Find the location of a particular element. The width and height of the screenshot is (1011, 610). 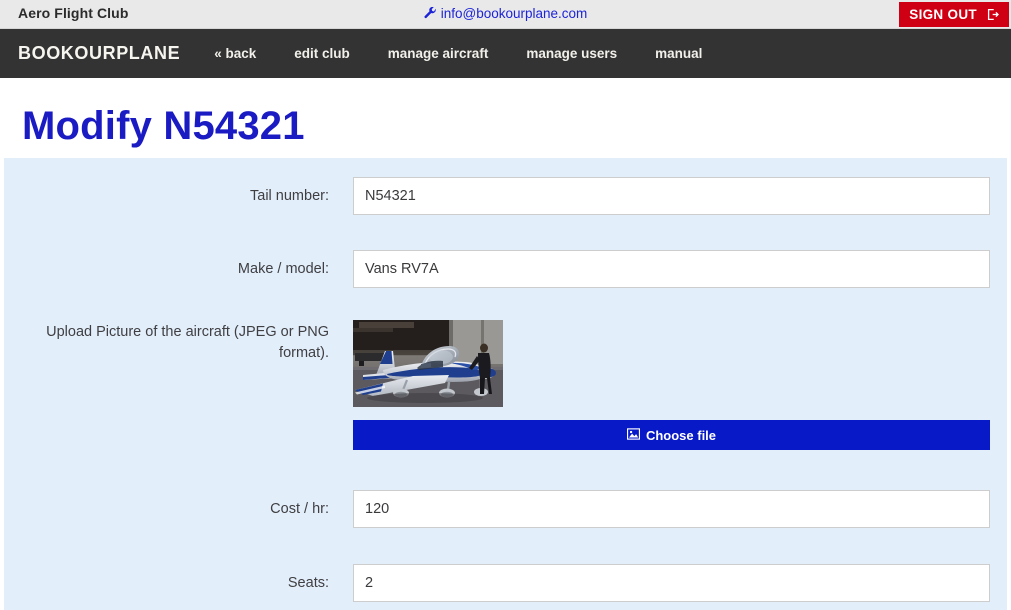

sign-out-label: SIGN OUT is located at coordinates (943, 14).